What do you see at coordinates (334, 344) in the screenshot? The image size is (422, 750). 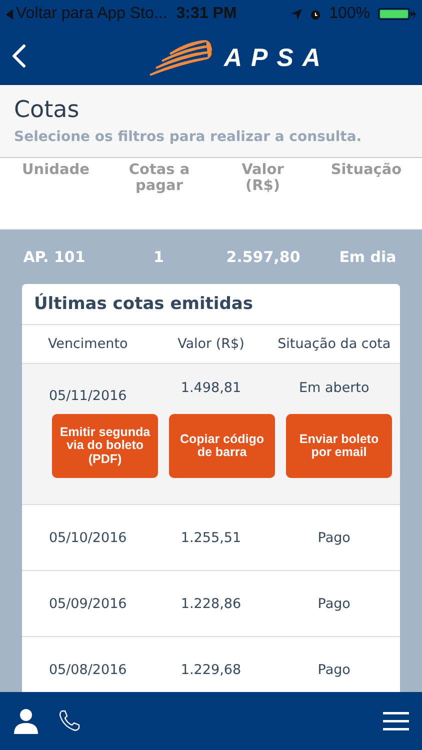 I see `column-heading: Situação da cota` at bounding box center [334, 344].